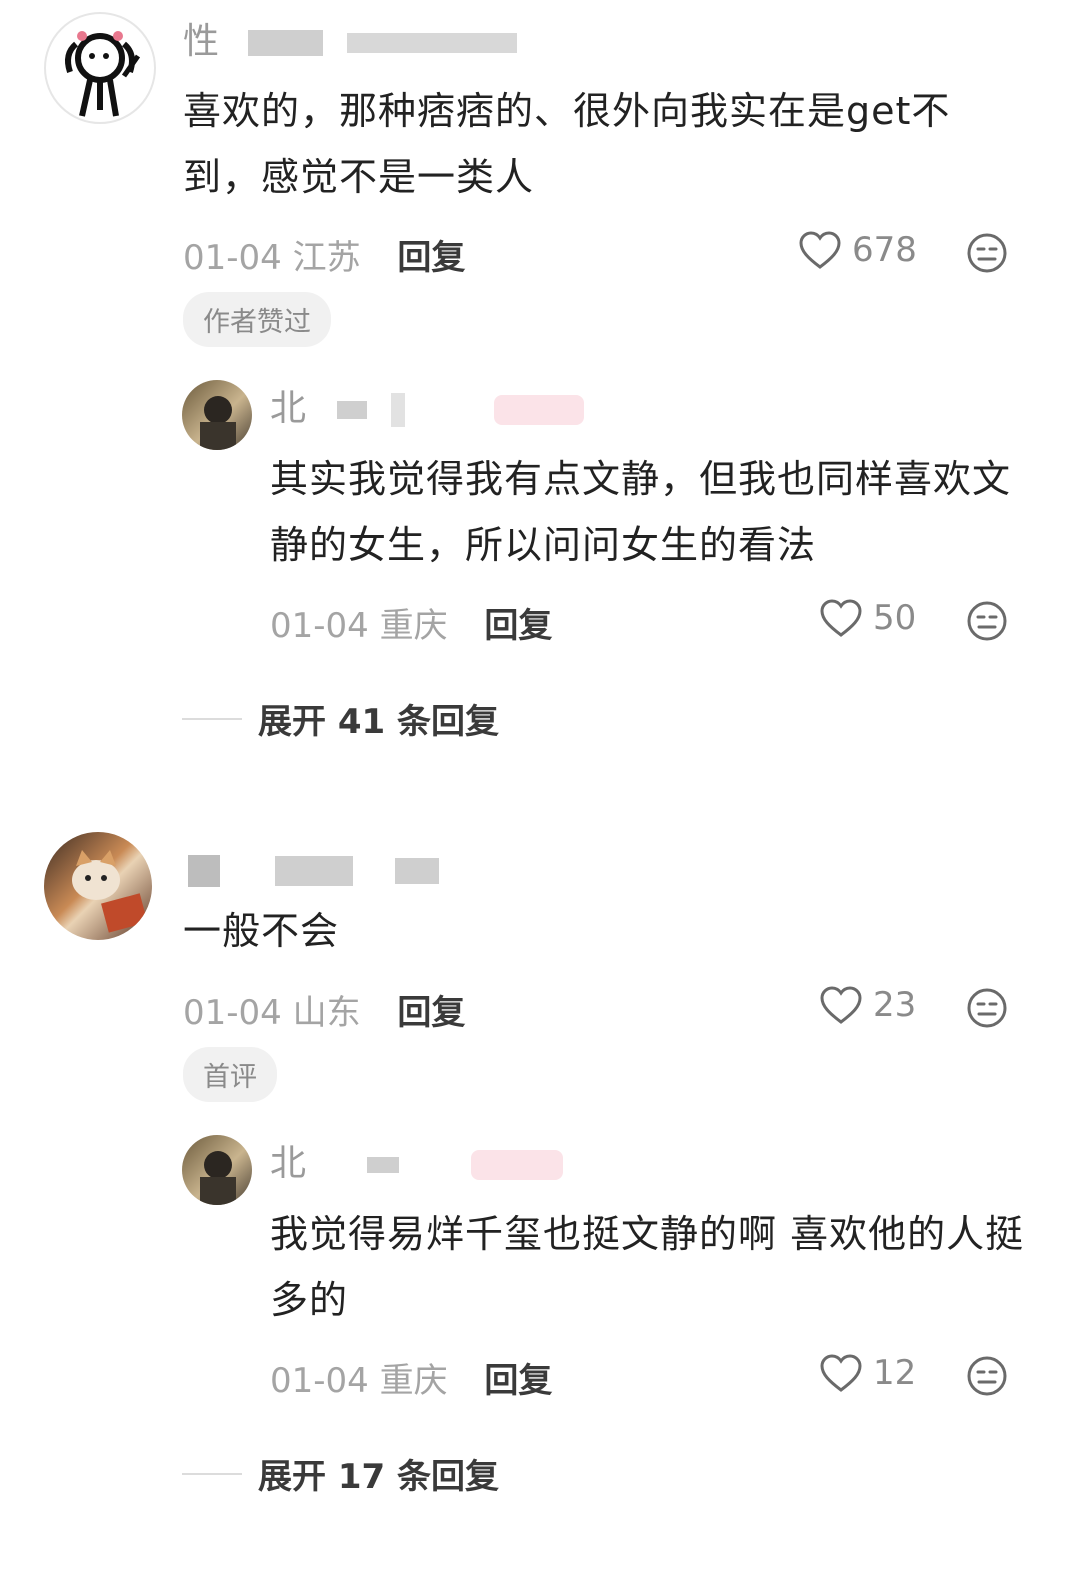 The height and width of the screenshot is (1578, 1077). I want to click on comment-meta: 01-04 山东 回复, so click(324, 1009).